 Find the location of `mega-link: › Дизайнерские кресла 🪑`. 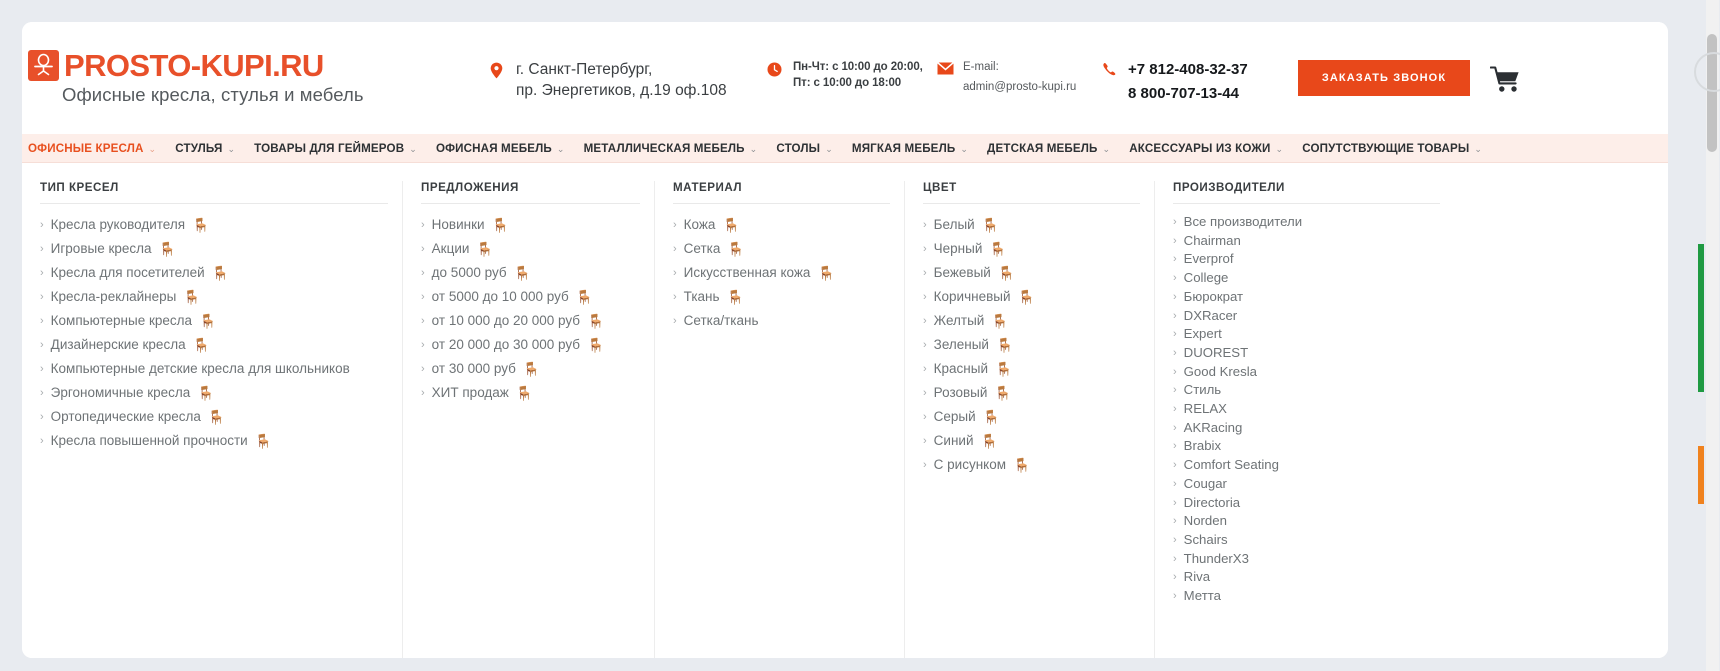

mega-link: › Дизайнерские кресла 🪑 is located at coordinates (214, 345).